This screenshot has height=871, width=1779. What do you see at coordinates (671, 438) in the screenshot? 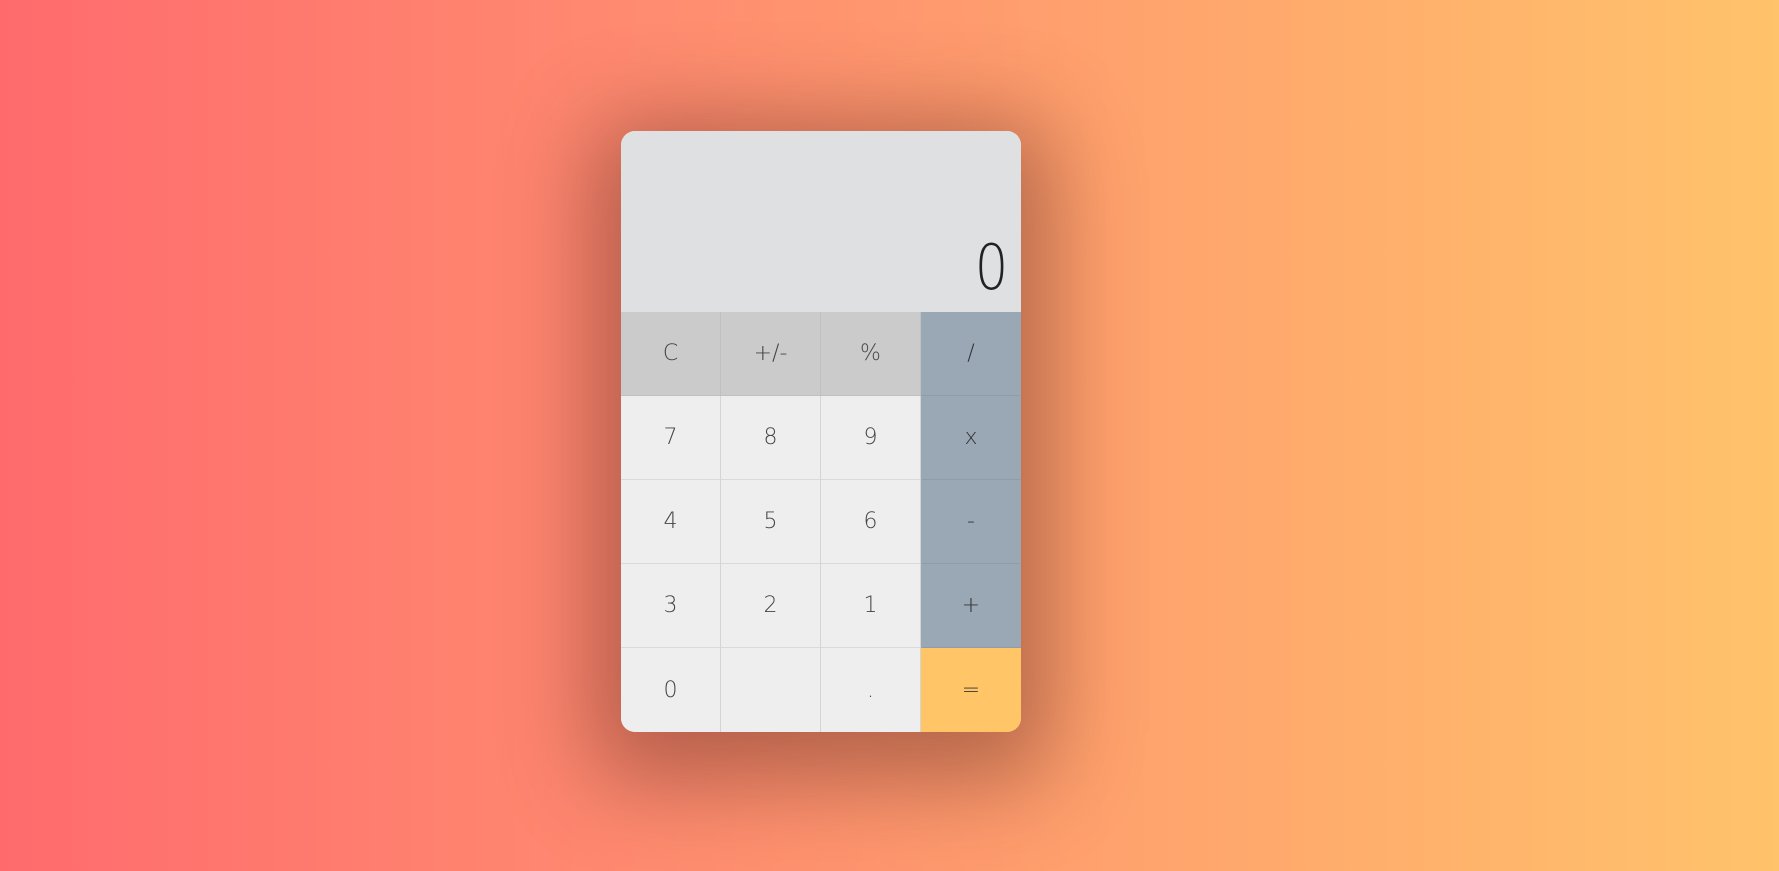
I see `digit-7-button: 7` at bounding box center [671, 438].